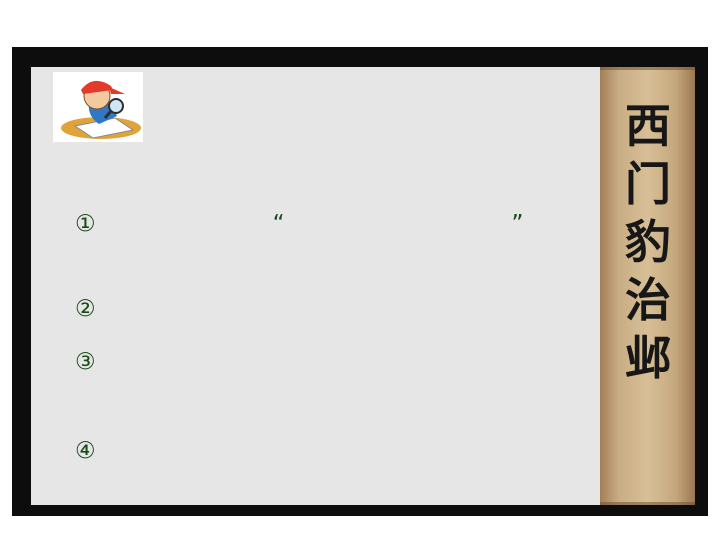  What do you see at coordinates (345, 131) in the screenshot?
I see `question-text` at bounding box center [345, 131].